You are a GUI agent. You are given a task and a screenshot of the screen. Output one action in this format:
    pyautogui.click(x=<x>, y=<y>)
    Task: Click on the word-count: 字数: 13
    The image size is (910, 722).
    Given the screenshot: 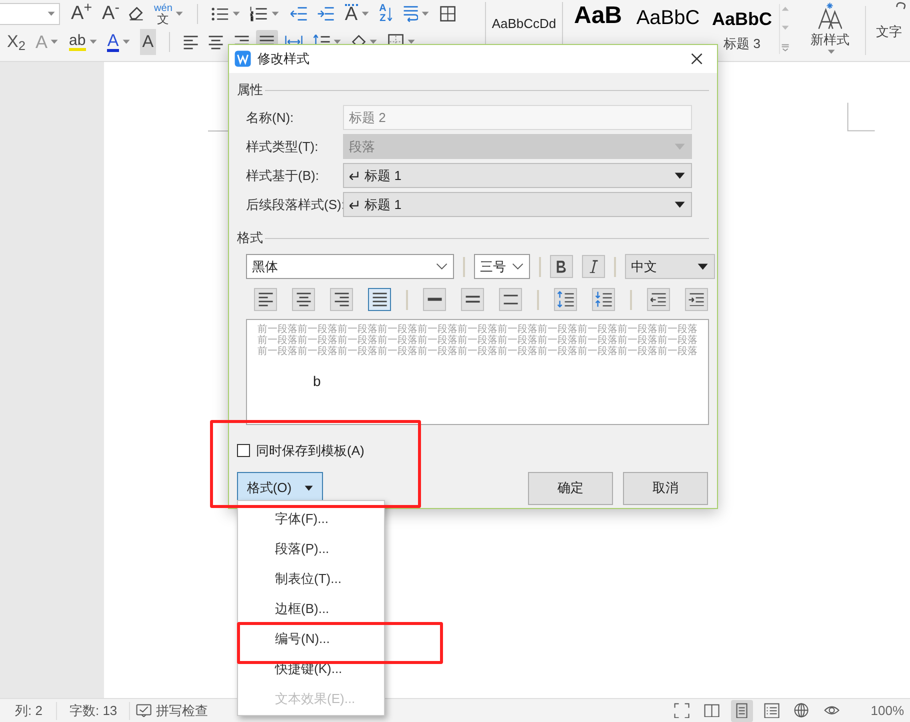 What is the action you would take?
    pyautogui.click(x=93, y=711)
    